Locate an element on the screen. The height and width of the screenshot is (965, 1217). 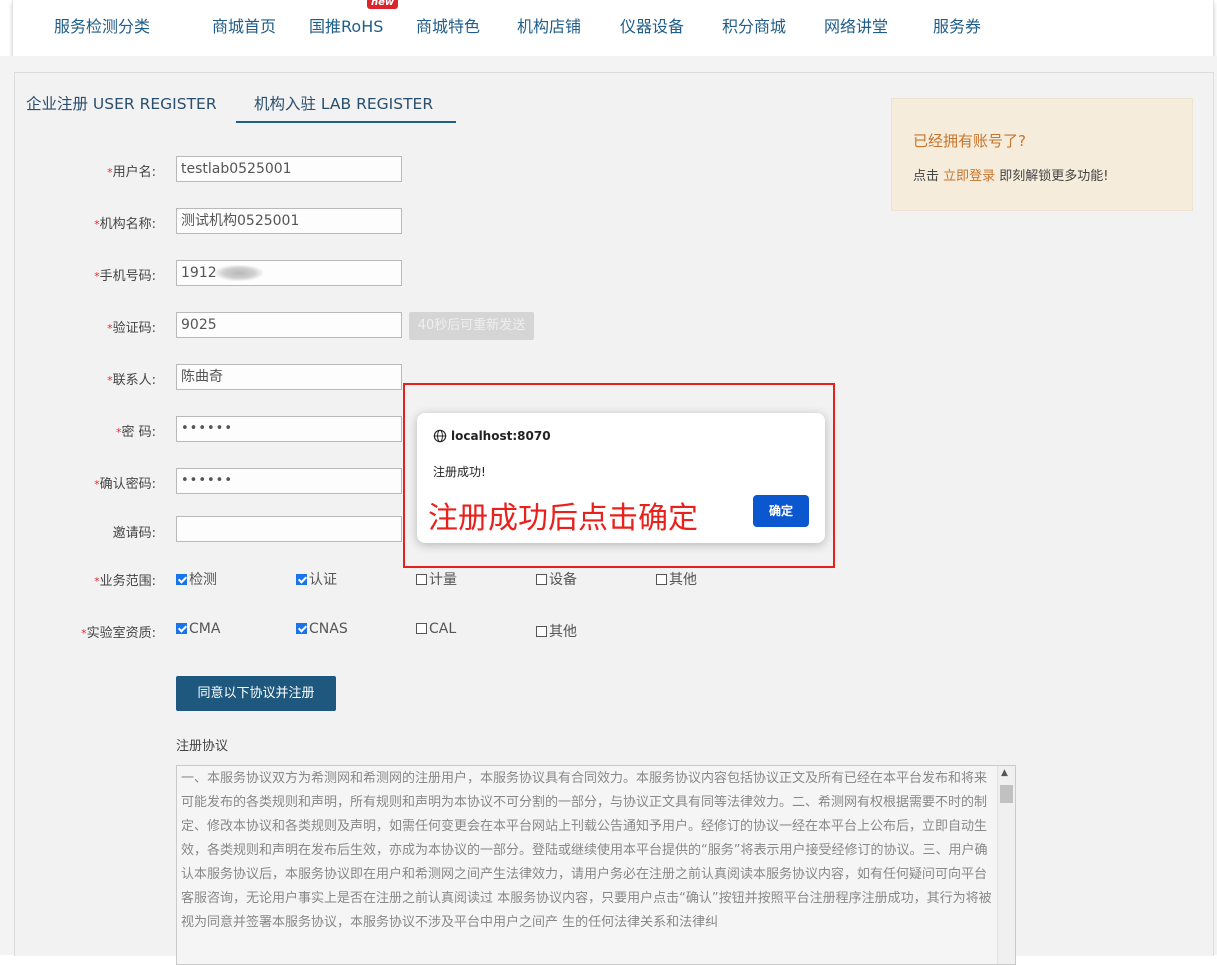
nav-item-rohs: 国推RoHS new is located at coordinates (354, 28).